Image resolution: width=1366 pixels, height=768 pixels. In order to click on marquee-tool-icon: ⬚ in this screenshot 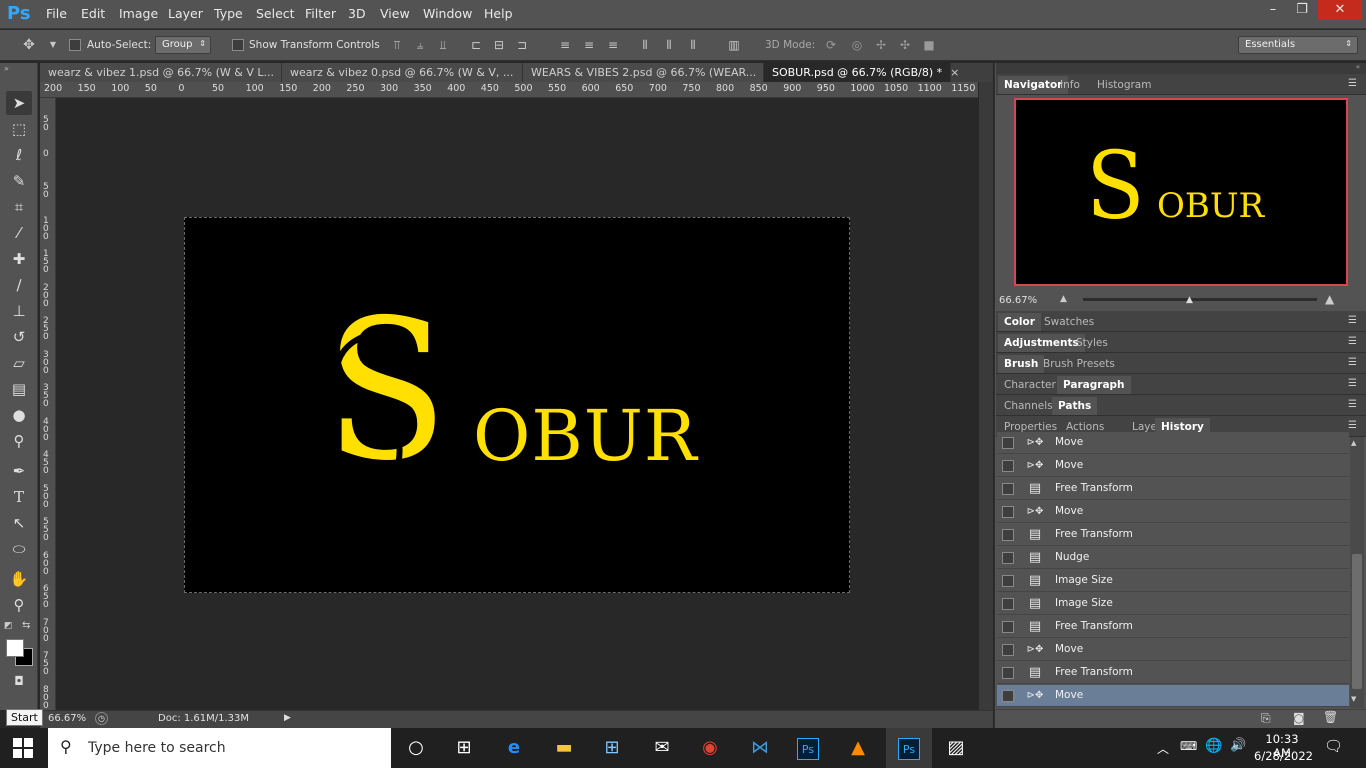, I will do `click(19, 129)`.